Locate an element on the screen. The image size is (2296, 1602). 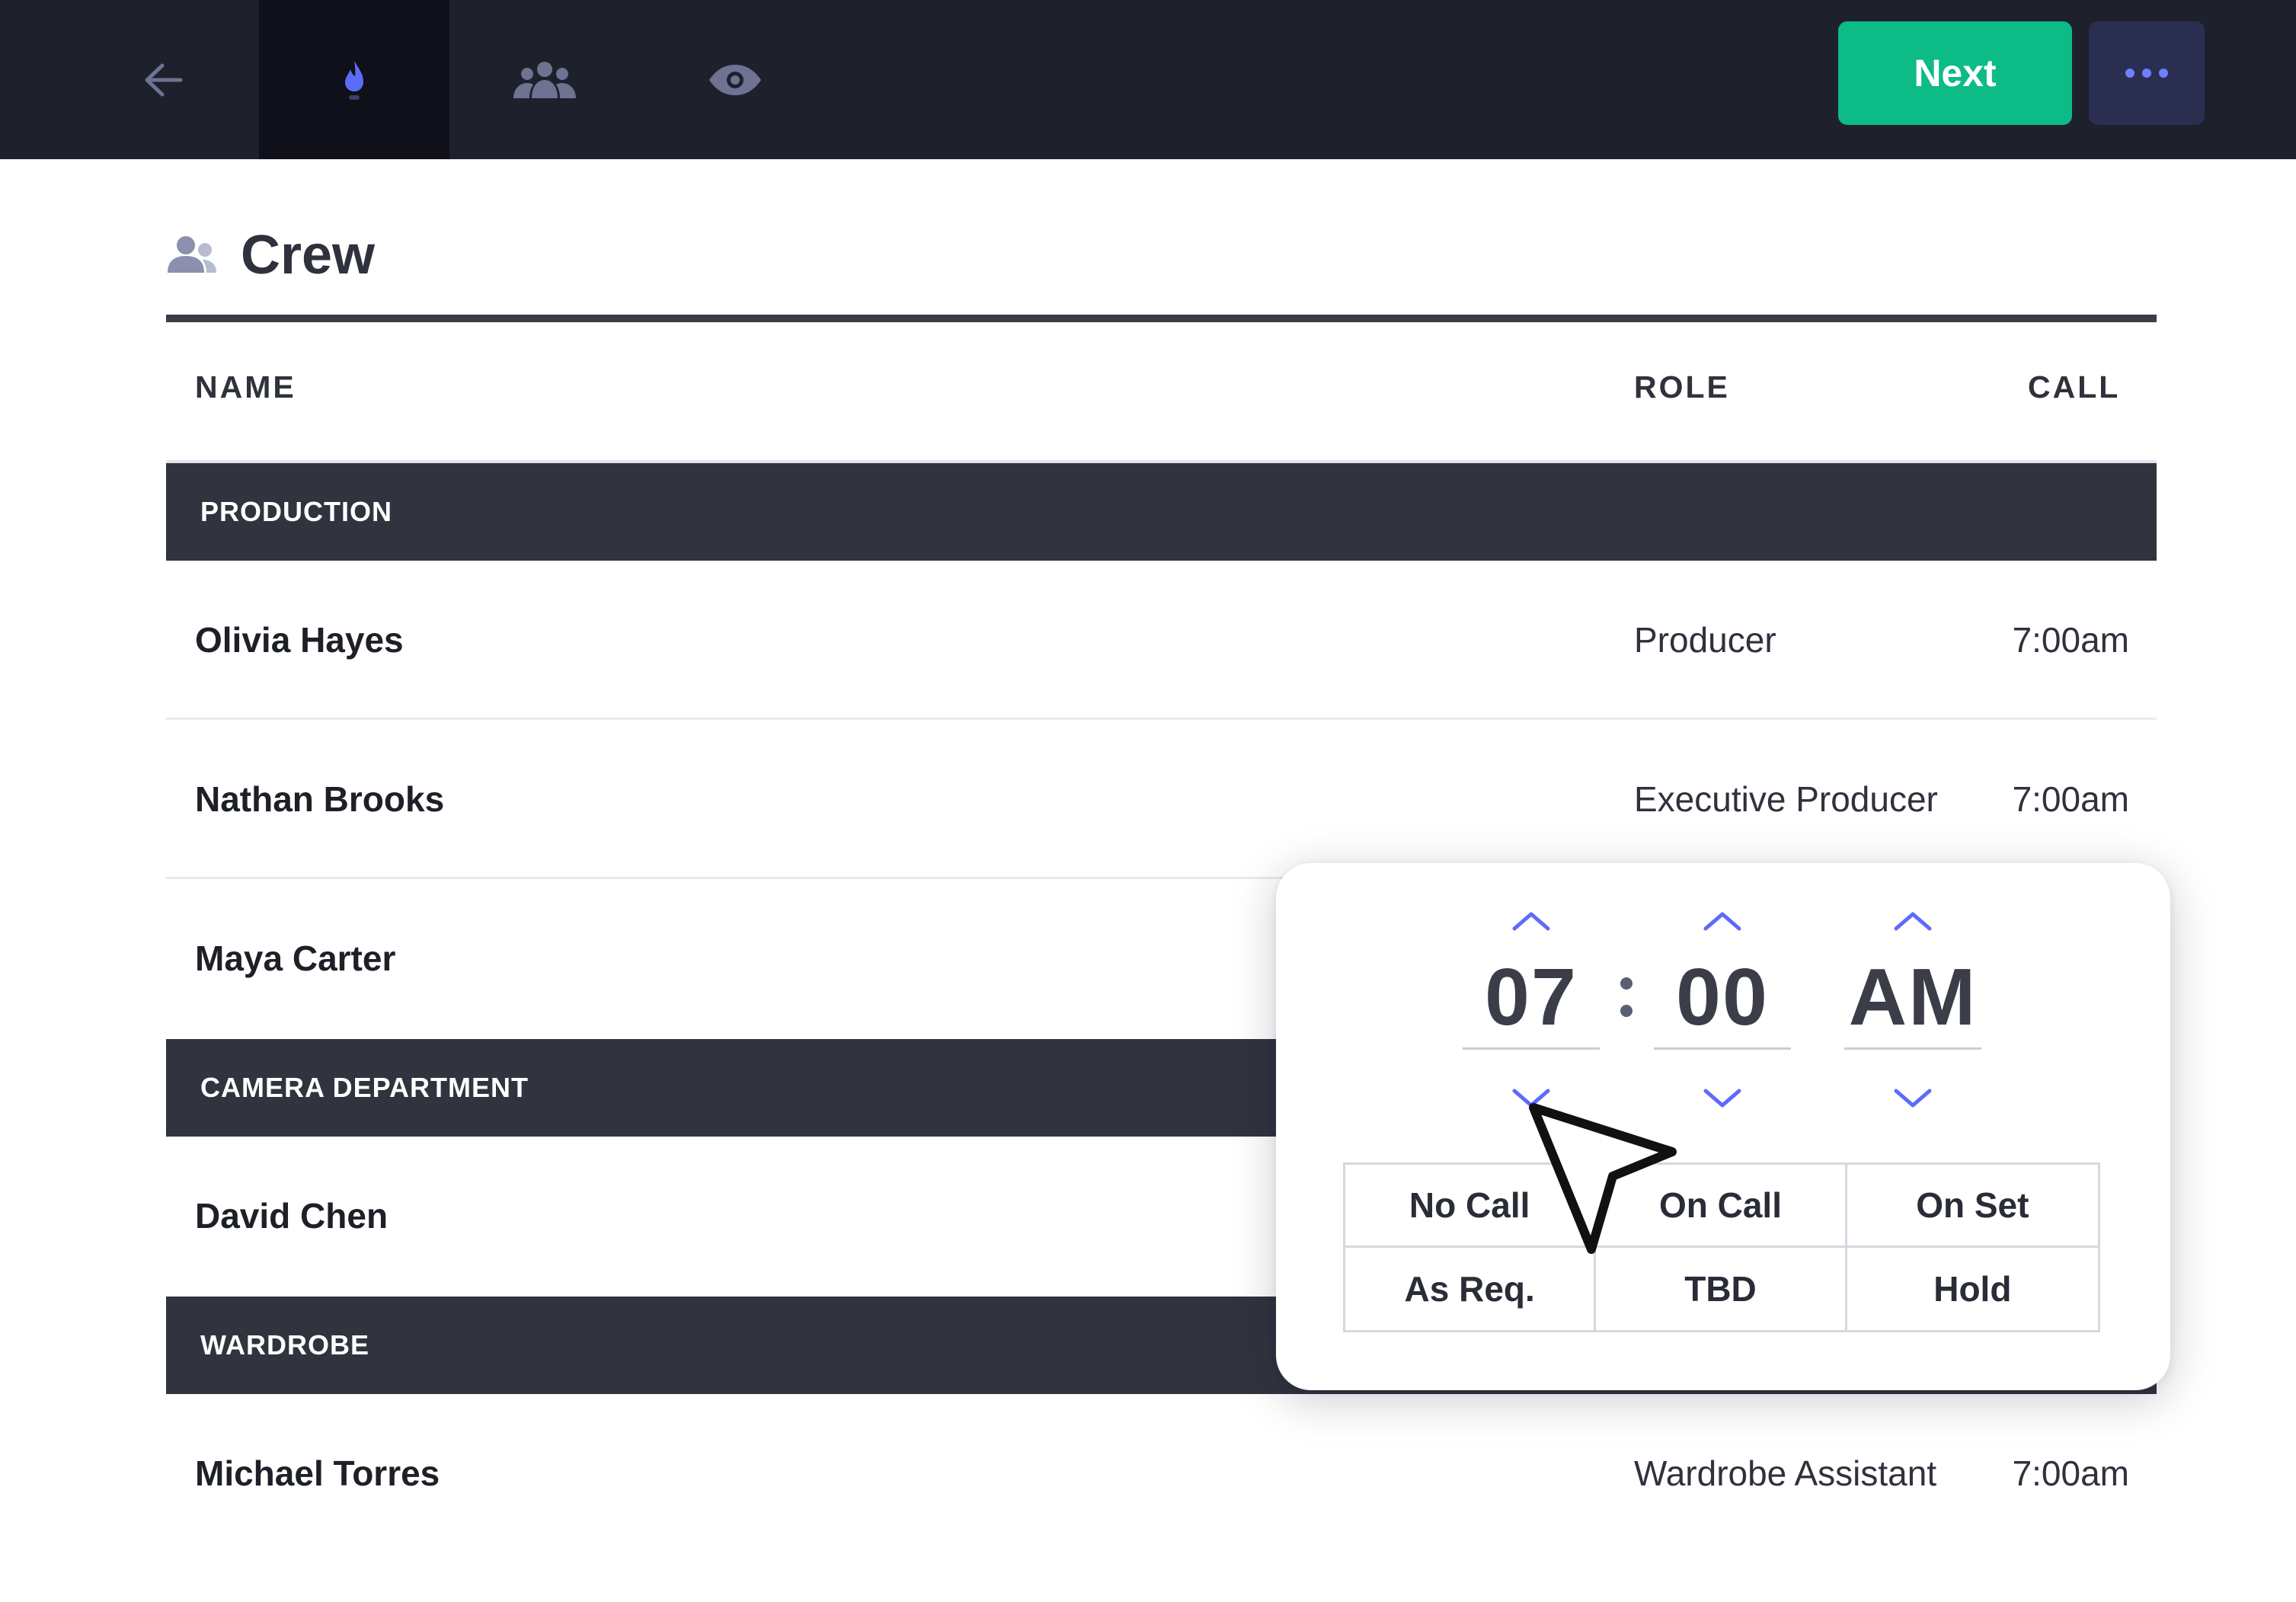
column-header-role: ROLE is located at coordinates (1682, 387).